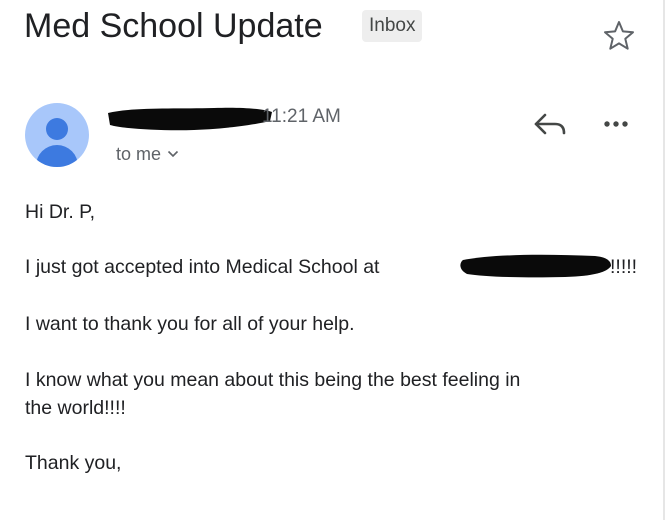  I want to click on redacted-sender-name, so click(190, 119).